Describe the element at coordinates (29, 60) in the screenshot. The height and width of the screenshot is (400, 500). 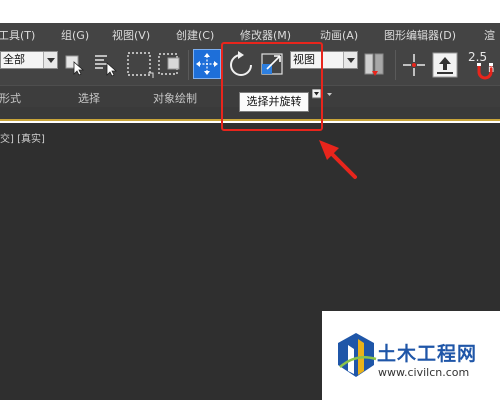
I see `selection-filter-dropdown: 全部` at that location.